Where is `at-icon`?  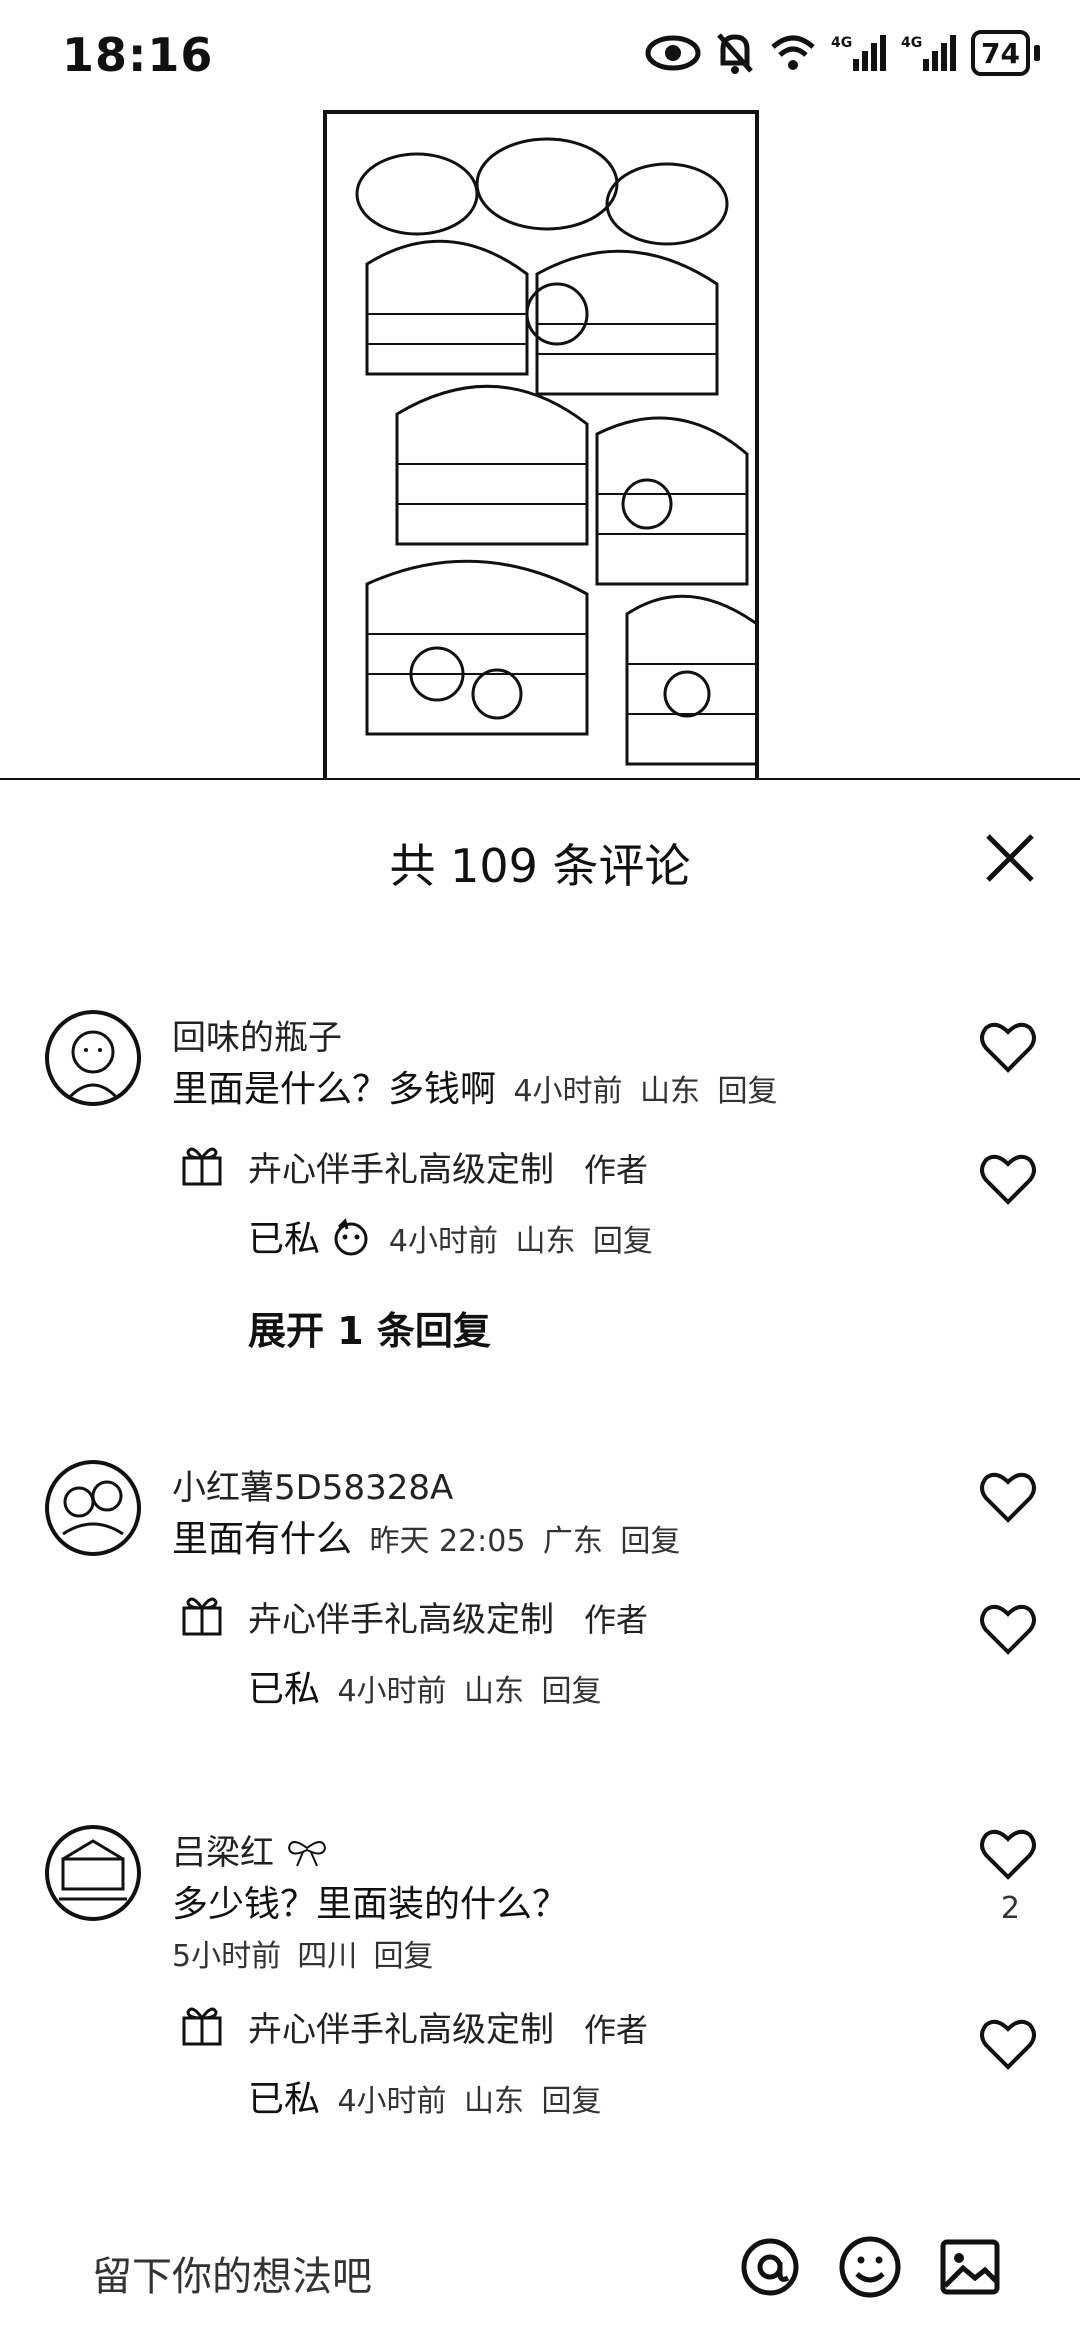 at-icon is located at coordinates (770, 2267).